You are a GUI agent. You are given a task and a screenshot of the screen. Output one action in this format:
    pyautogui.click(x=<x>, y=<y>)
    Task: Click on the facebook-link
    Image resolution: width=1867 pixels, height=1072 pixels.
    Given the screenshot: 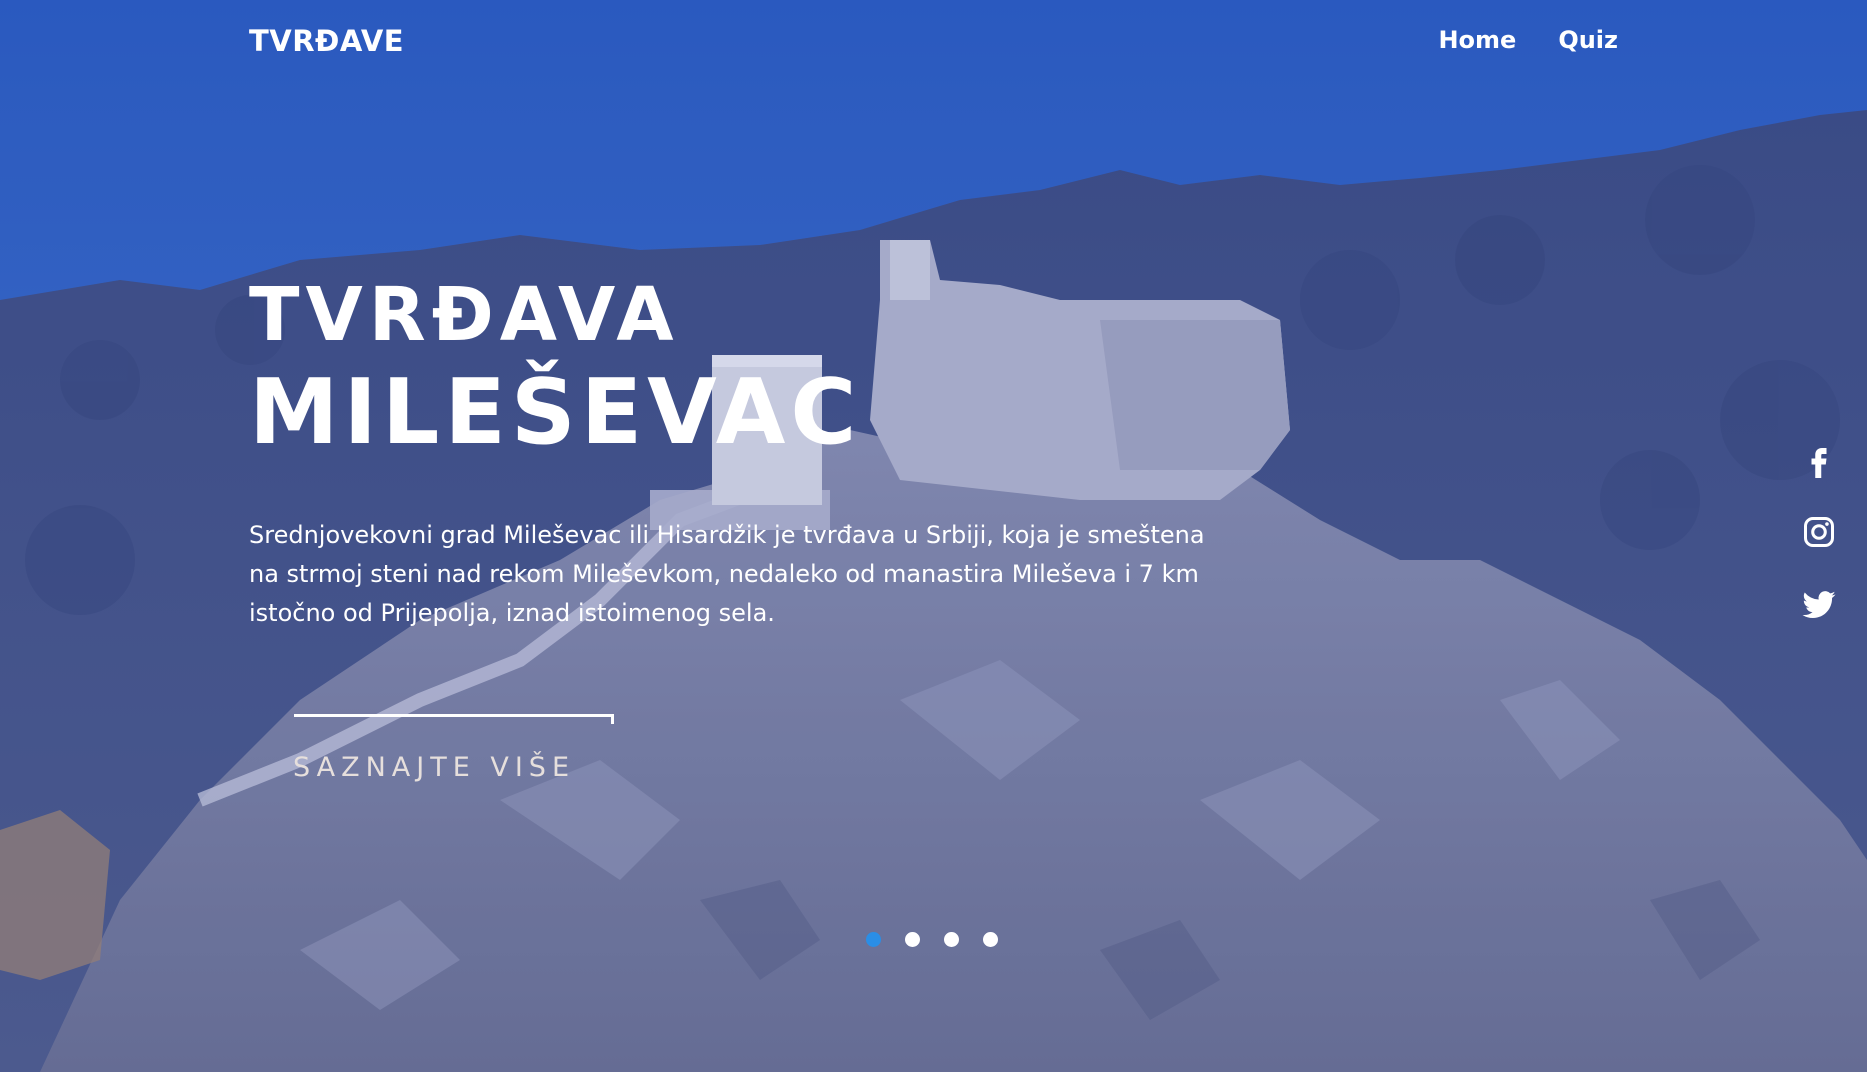 What is the action you would take?
    pyautogui.click(x=1819, y=460)
    